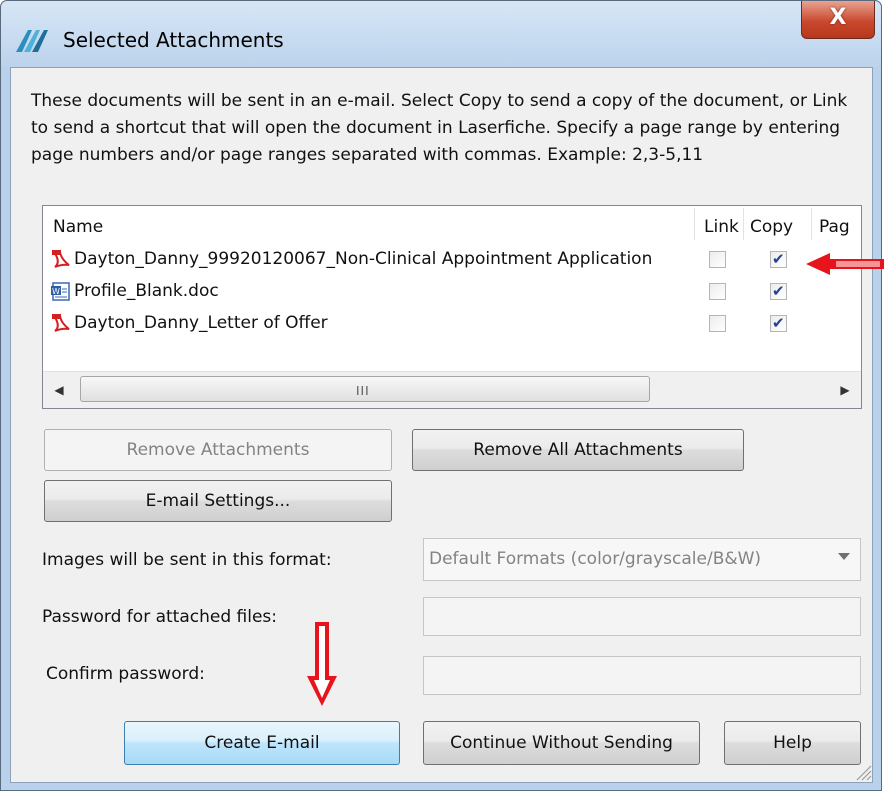 This screenshot has width=884, height=793. Describe the element at coordinates (452, 325) in the screenshot. I see `attachment-row: Dayton_Danny_Letter of Offer ✔` at that location.